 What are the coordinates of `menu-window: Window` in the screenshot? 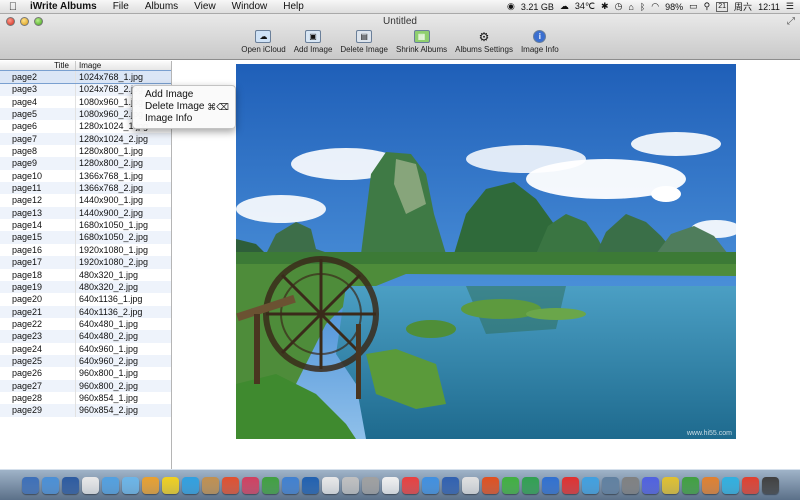 It's located at (250, 6).